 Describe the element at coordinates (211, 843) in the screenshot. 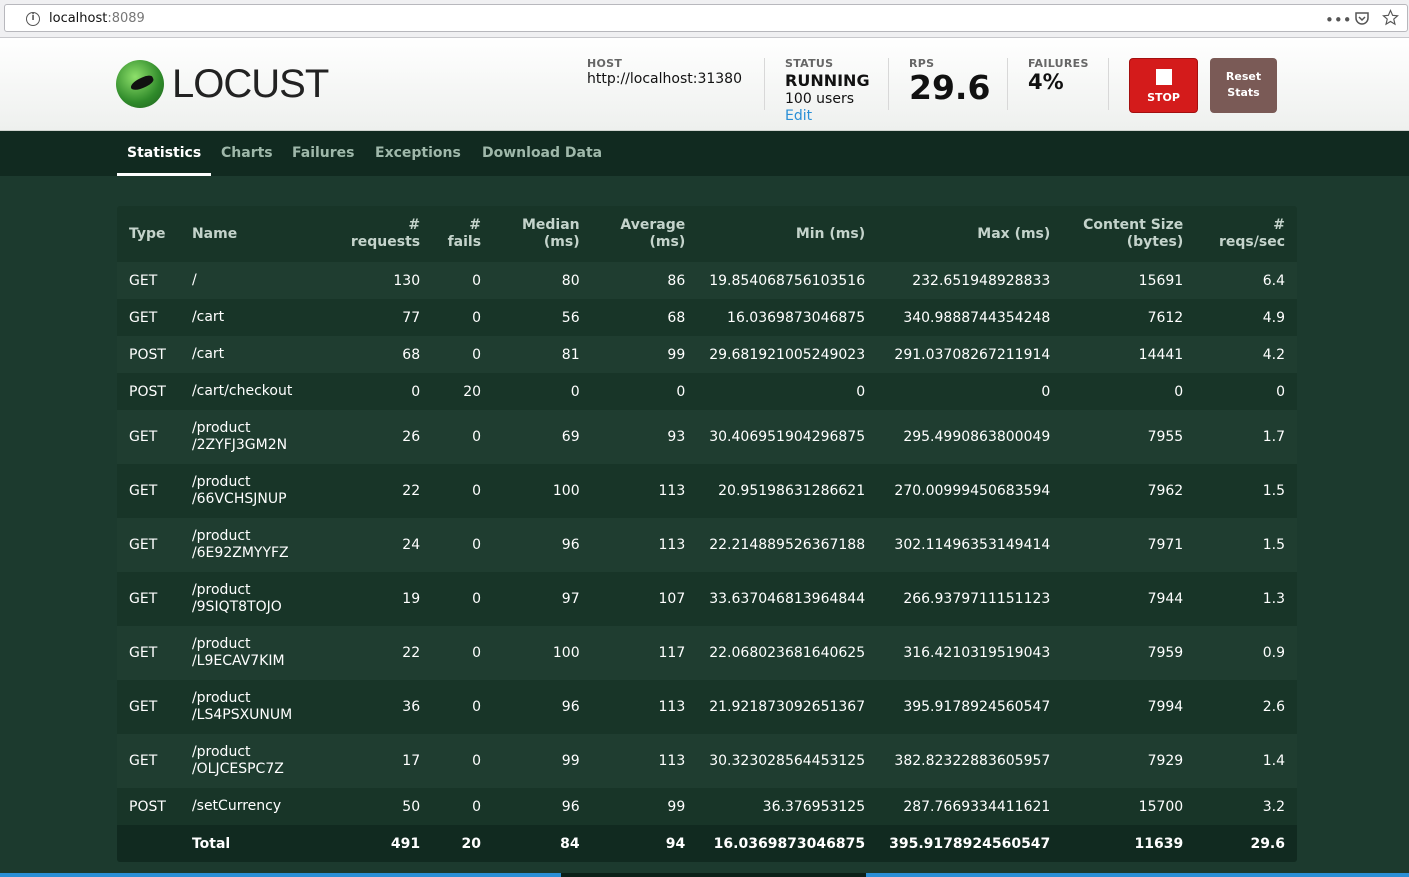

I see `total-name: Total` at that location.